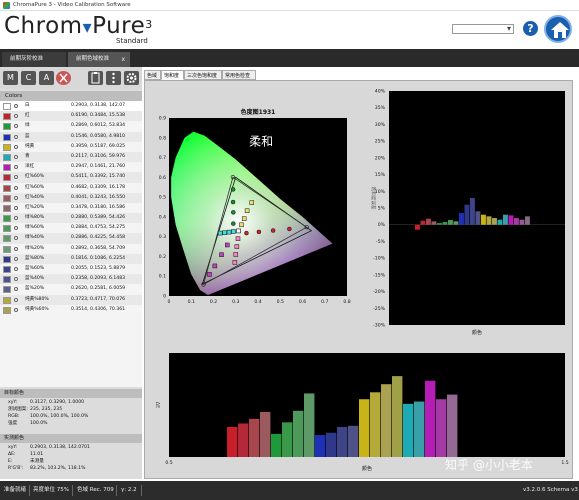  I want to click on mode-a-button: A, so click(46, 78).